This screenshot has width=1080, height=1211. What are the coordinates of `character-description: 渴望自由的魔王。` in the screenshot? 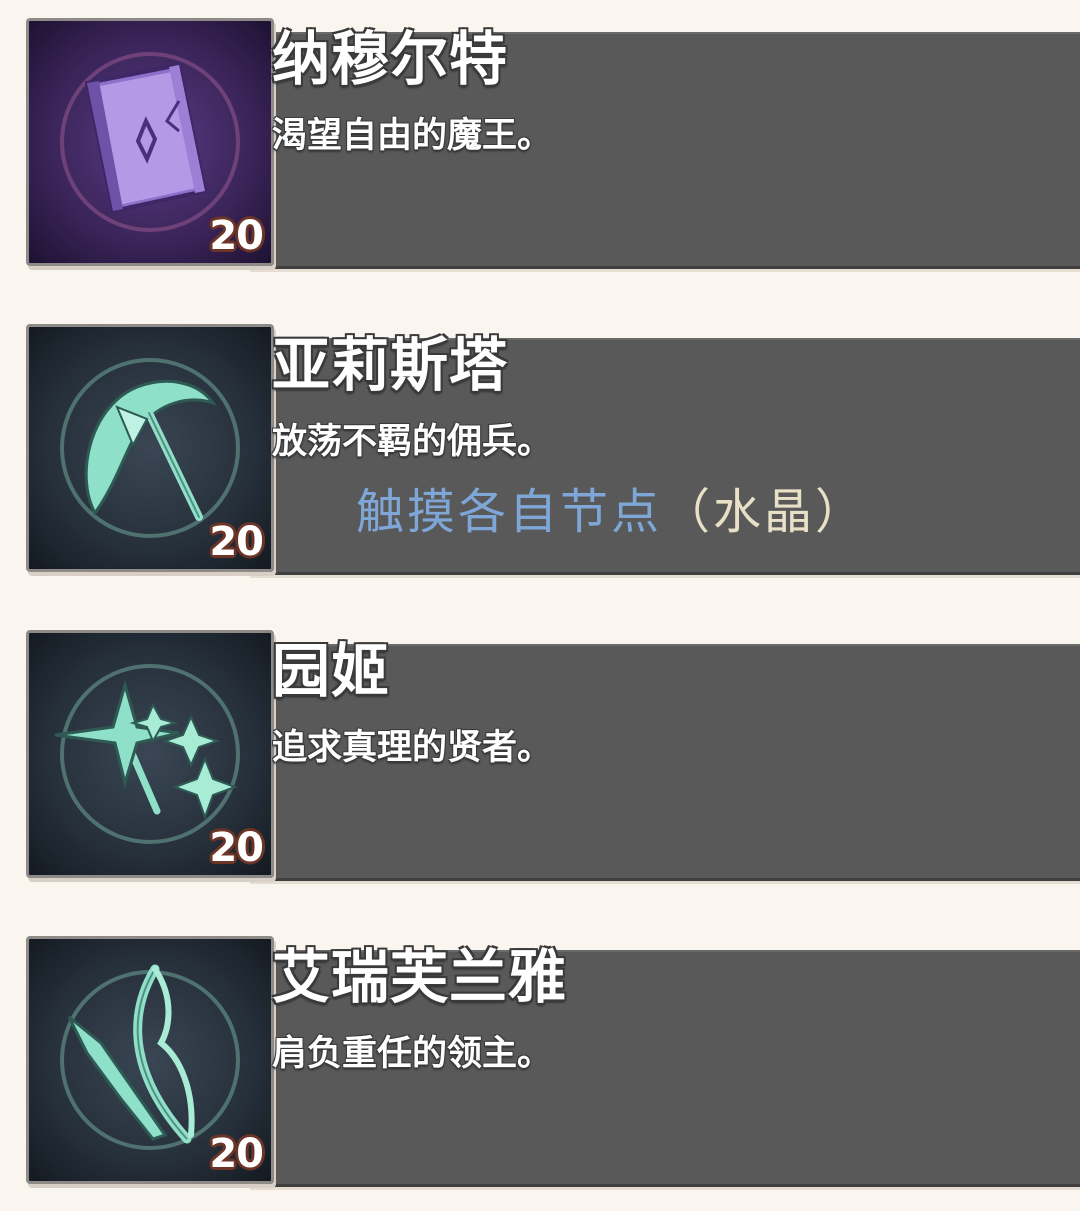 It's located at (412, 136).